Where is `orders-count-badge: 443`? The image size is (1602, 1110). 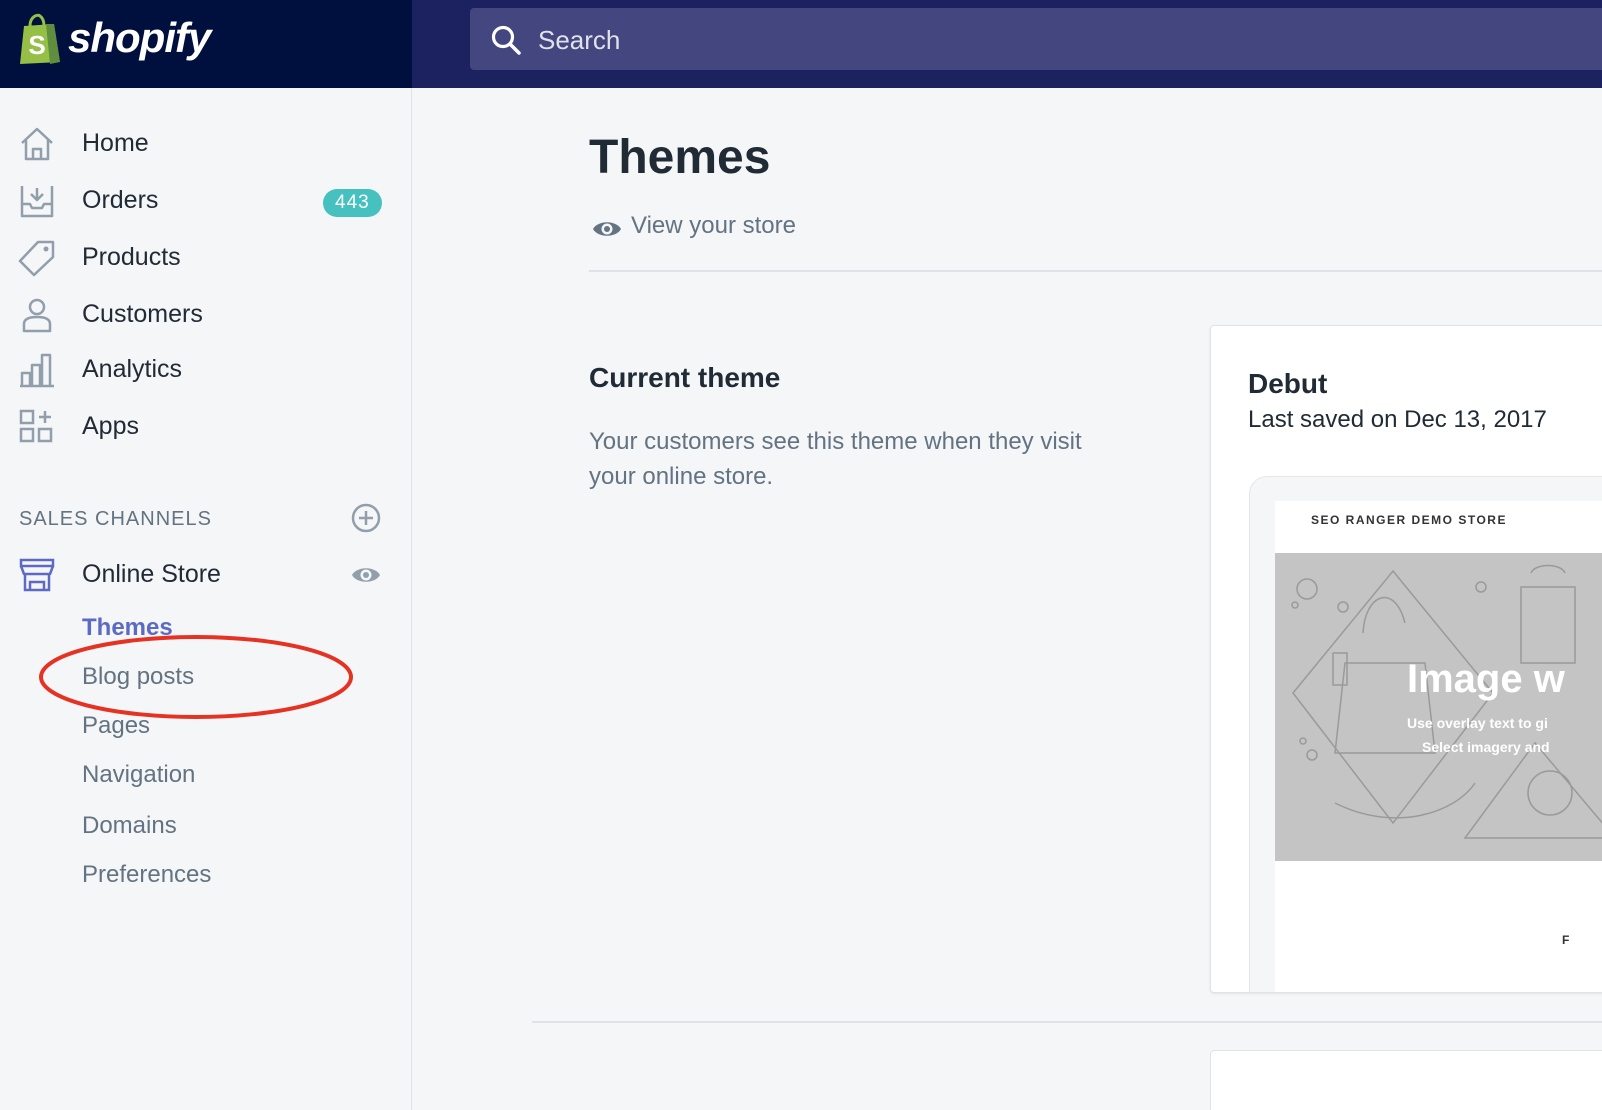 orders-count-badge: 443 is located at coordinates (352, 203).